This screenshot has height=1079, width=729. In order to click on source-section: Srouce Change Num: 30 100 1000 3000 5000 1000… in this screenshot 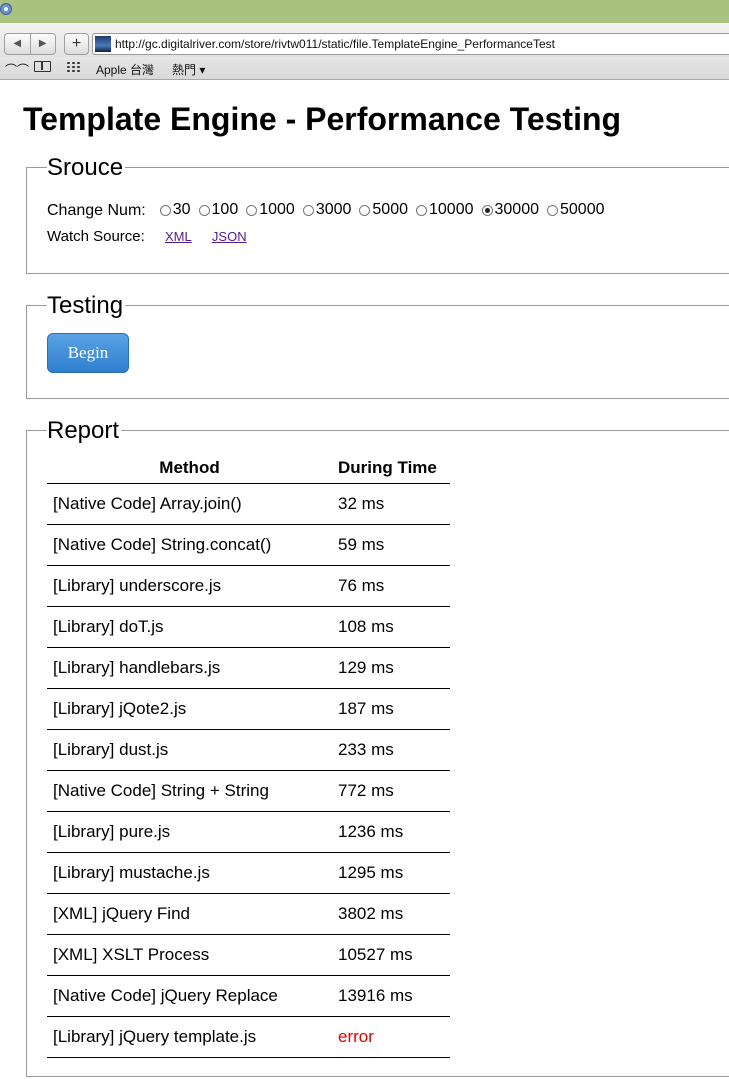, I will do `click(377, 214)`.